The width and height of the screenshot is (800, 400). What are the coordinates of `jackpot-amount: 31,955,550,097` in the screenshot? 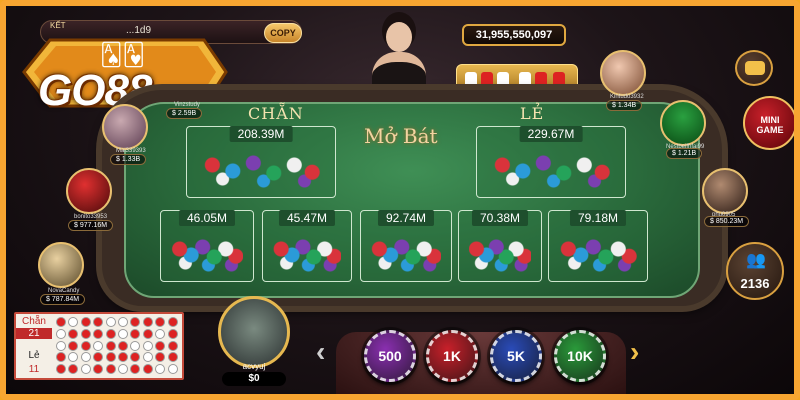 It's located at (514, 35).